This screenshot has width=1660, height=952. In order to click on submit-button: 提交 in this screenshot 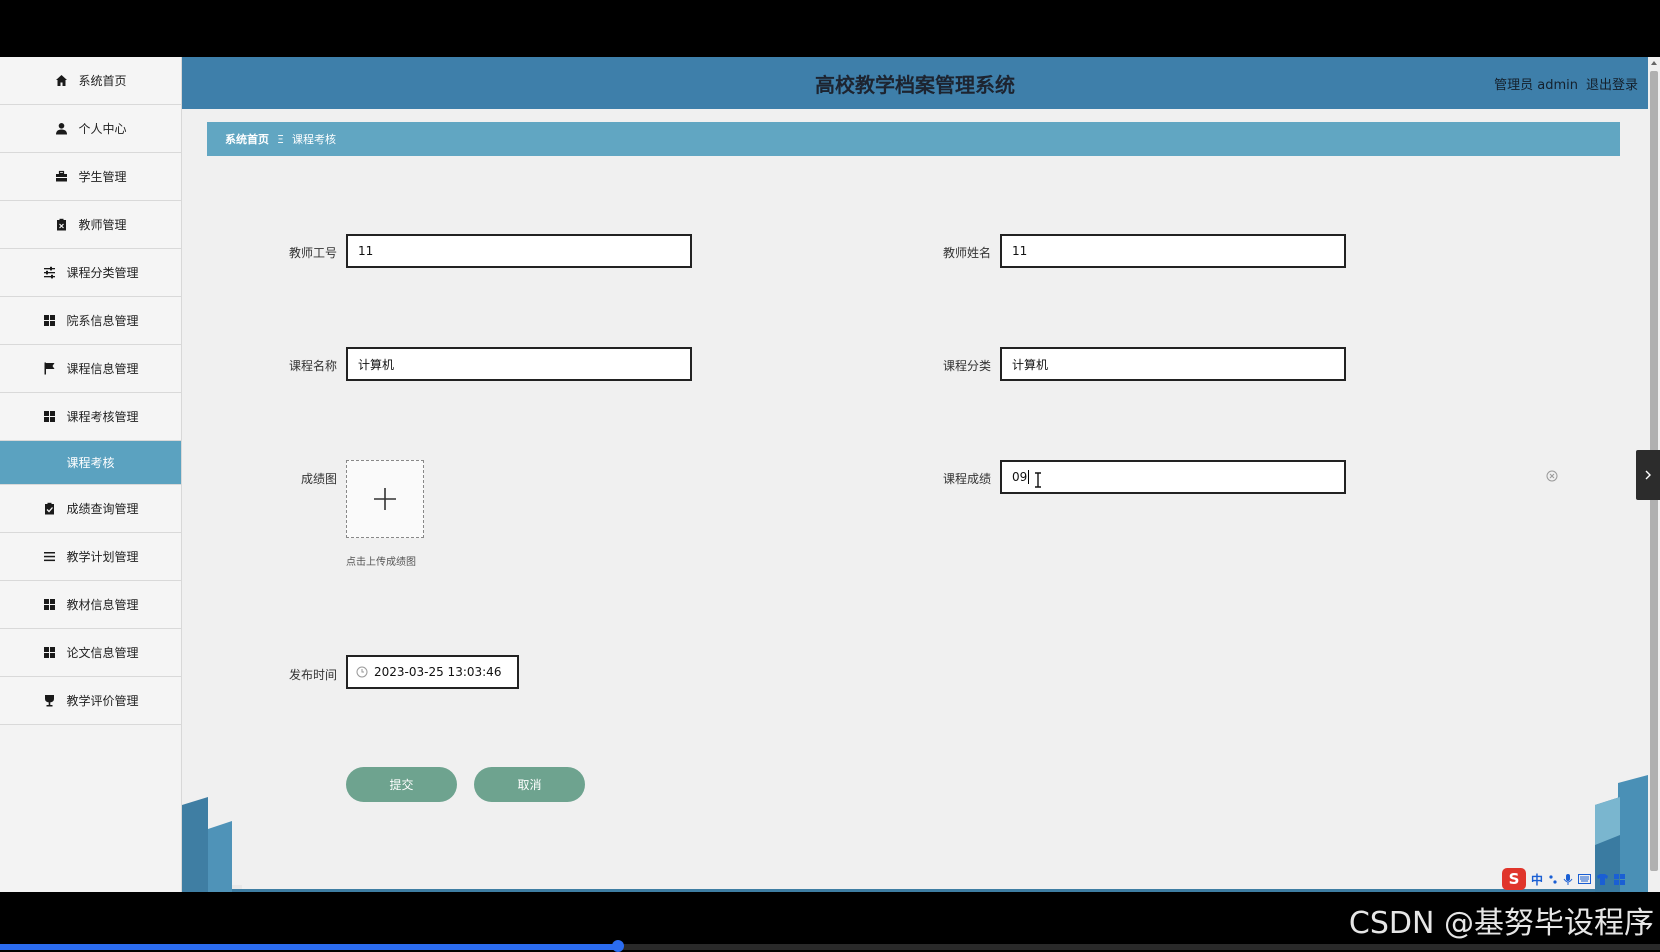, I will do `click(401, 784)`.